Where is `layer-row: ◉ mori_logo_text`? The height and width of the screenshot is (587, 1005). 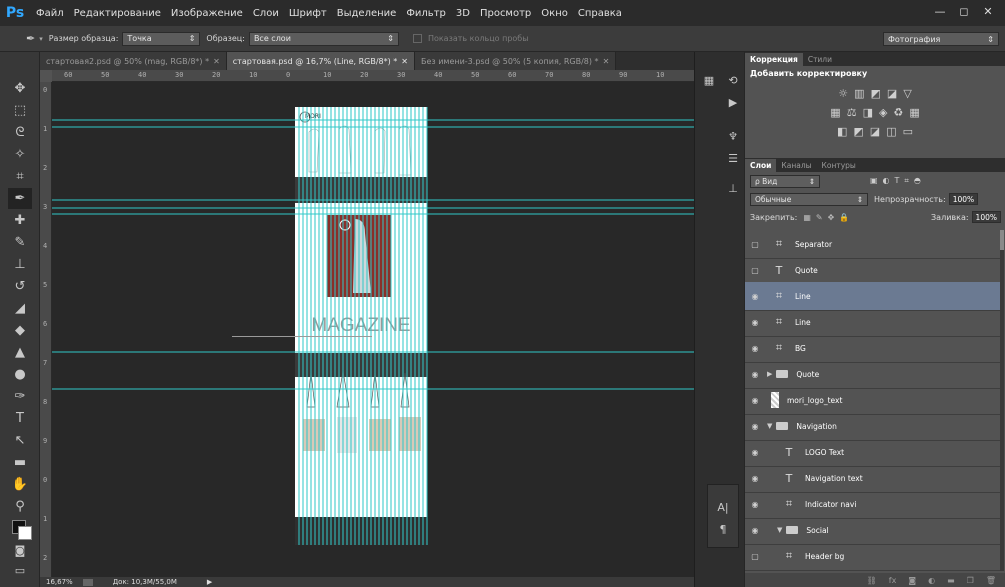 layer-row: ◉ mori_logo_text is located at coordinates (872, 400).